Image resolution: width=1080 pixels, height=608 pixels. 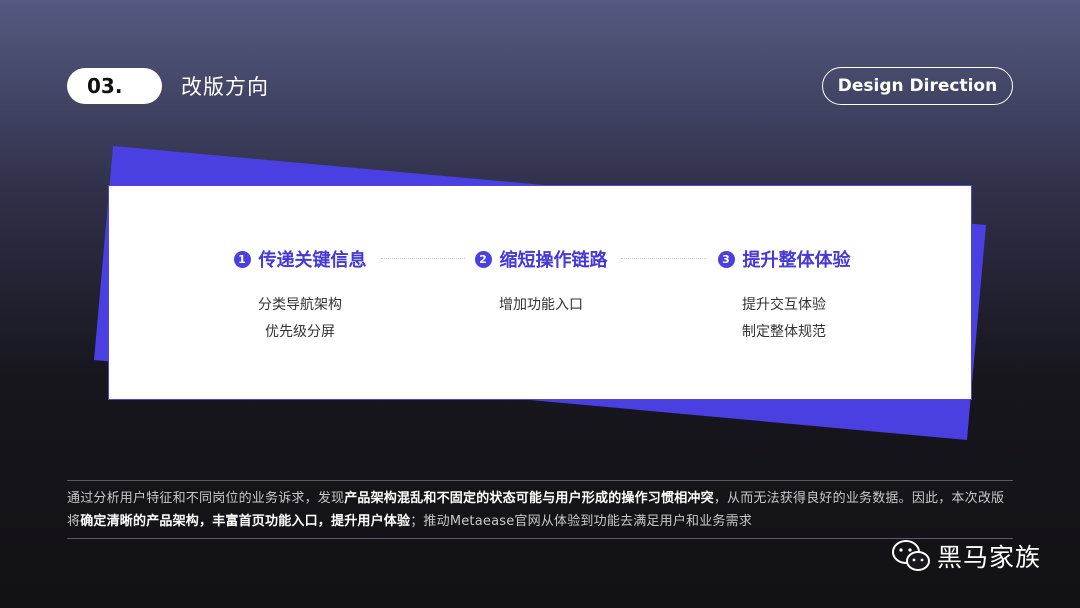 What do you see at coordinates (206, 498) in the screenshot?
I see `summary-text: 通过分析用户特征和不同岗位的业务诉求，发现` at bounding box center [206, 498].